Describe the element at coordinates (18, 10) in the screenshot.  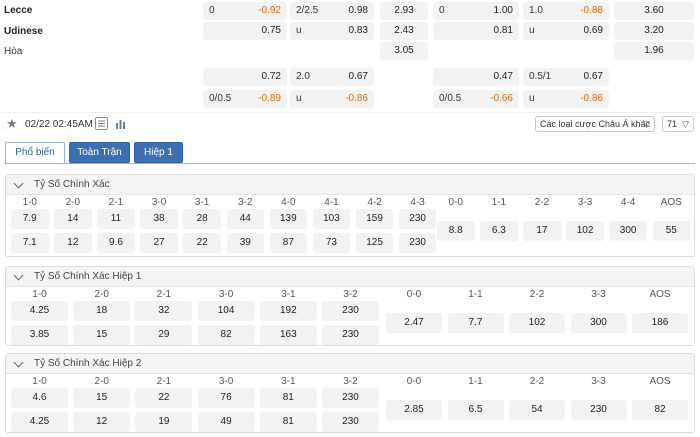
I see `home-team-name: Lecce` at that location.